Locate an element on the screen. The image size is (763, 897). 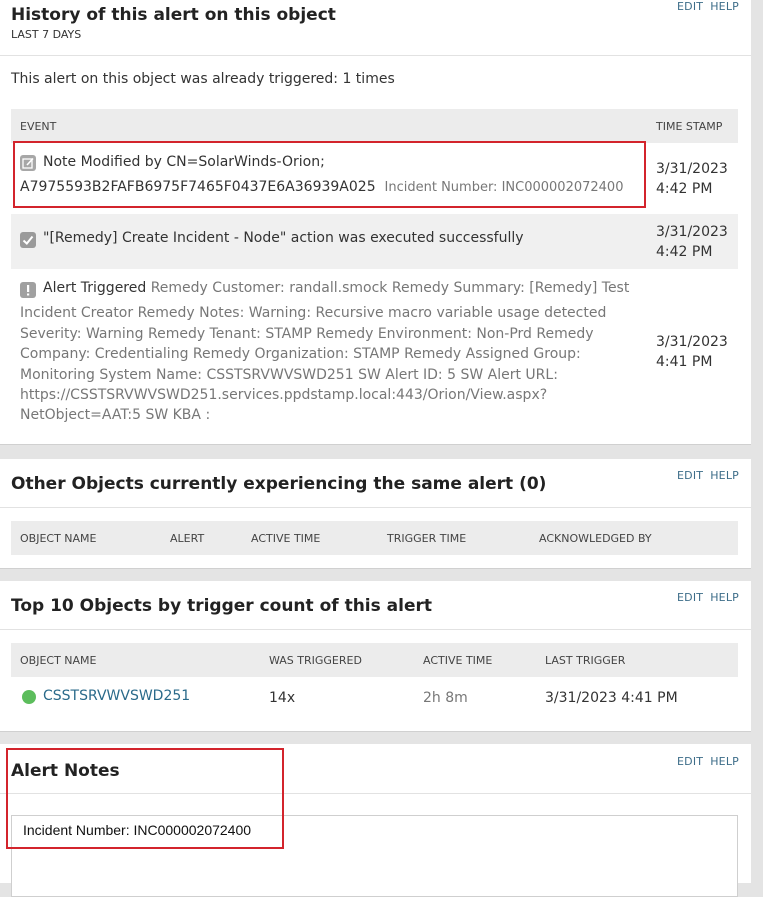
col-alert: ALERT is located at coordinates (187, 538).